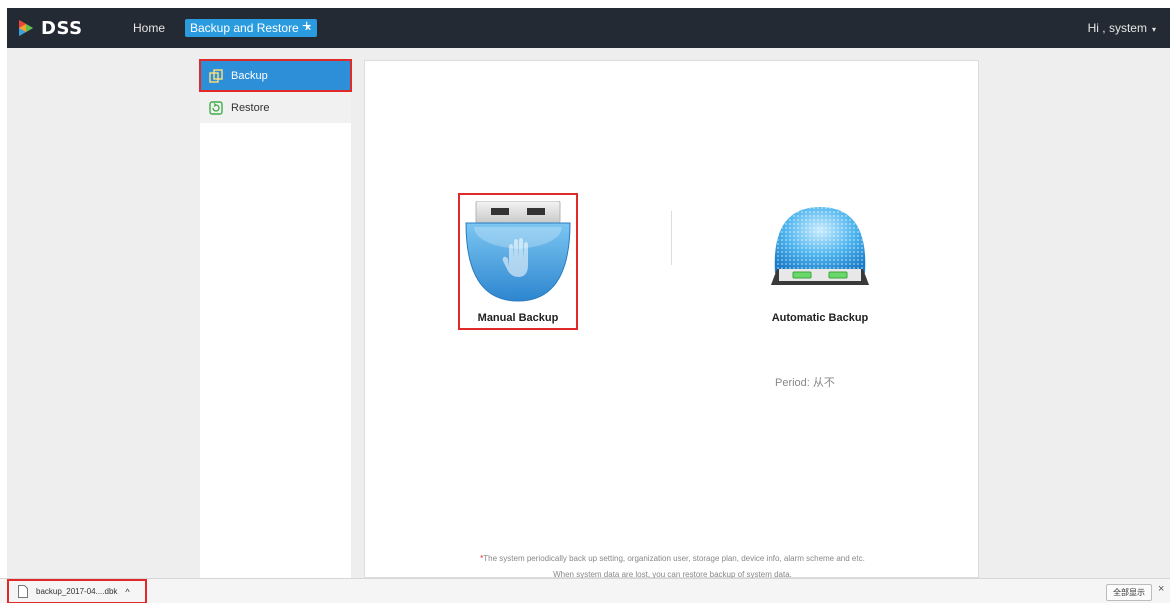  What do you see at coordinates (275, 107) in the screenshot?
I see `sidebar-item-restore: Restore` at bounding box center [275, 107].